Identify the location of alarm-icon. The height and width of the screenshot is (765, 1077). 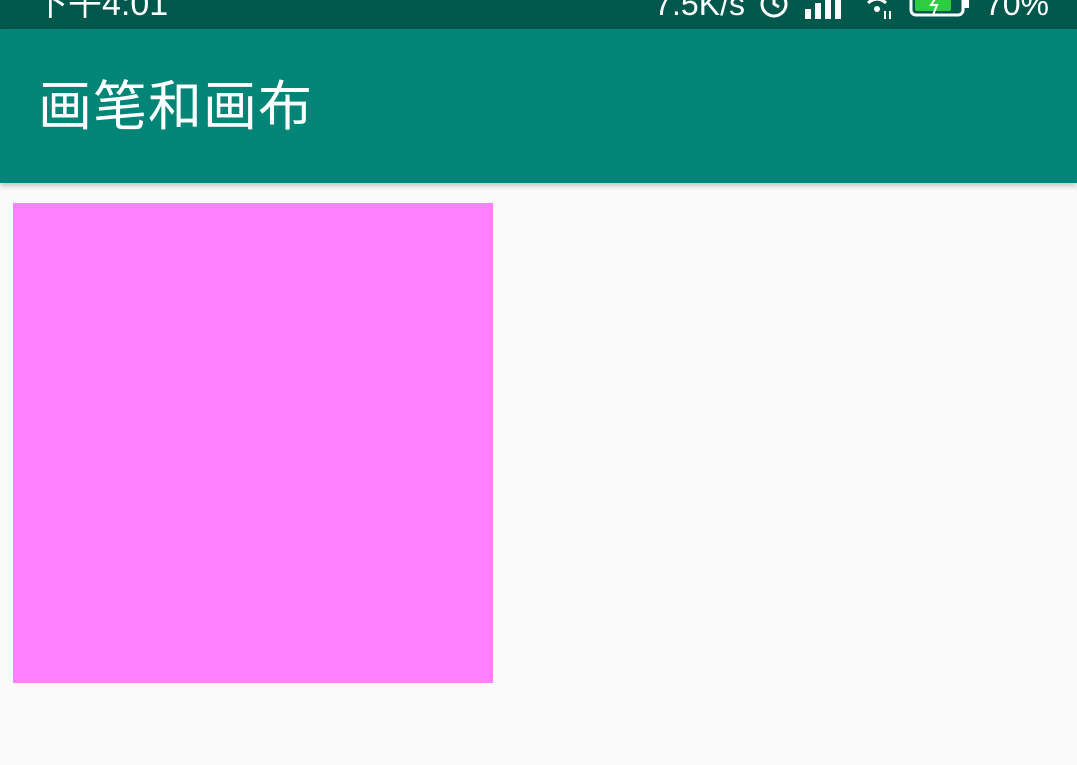
(774, 9).